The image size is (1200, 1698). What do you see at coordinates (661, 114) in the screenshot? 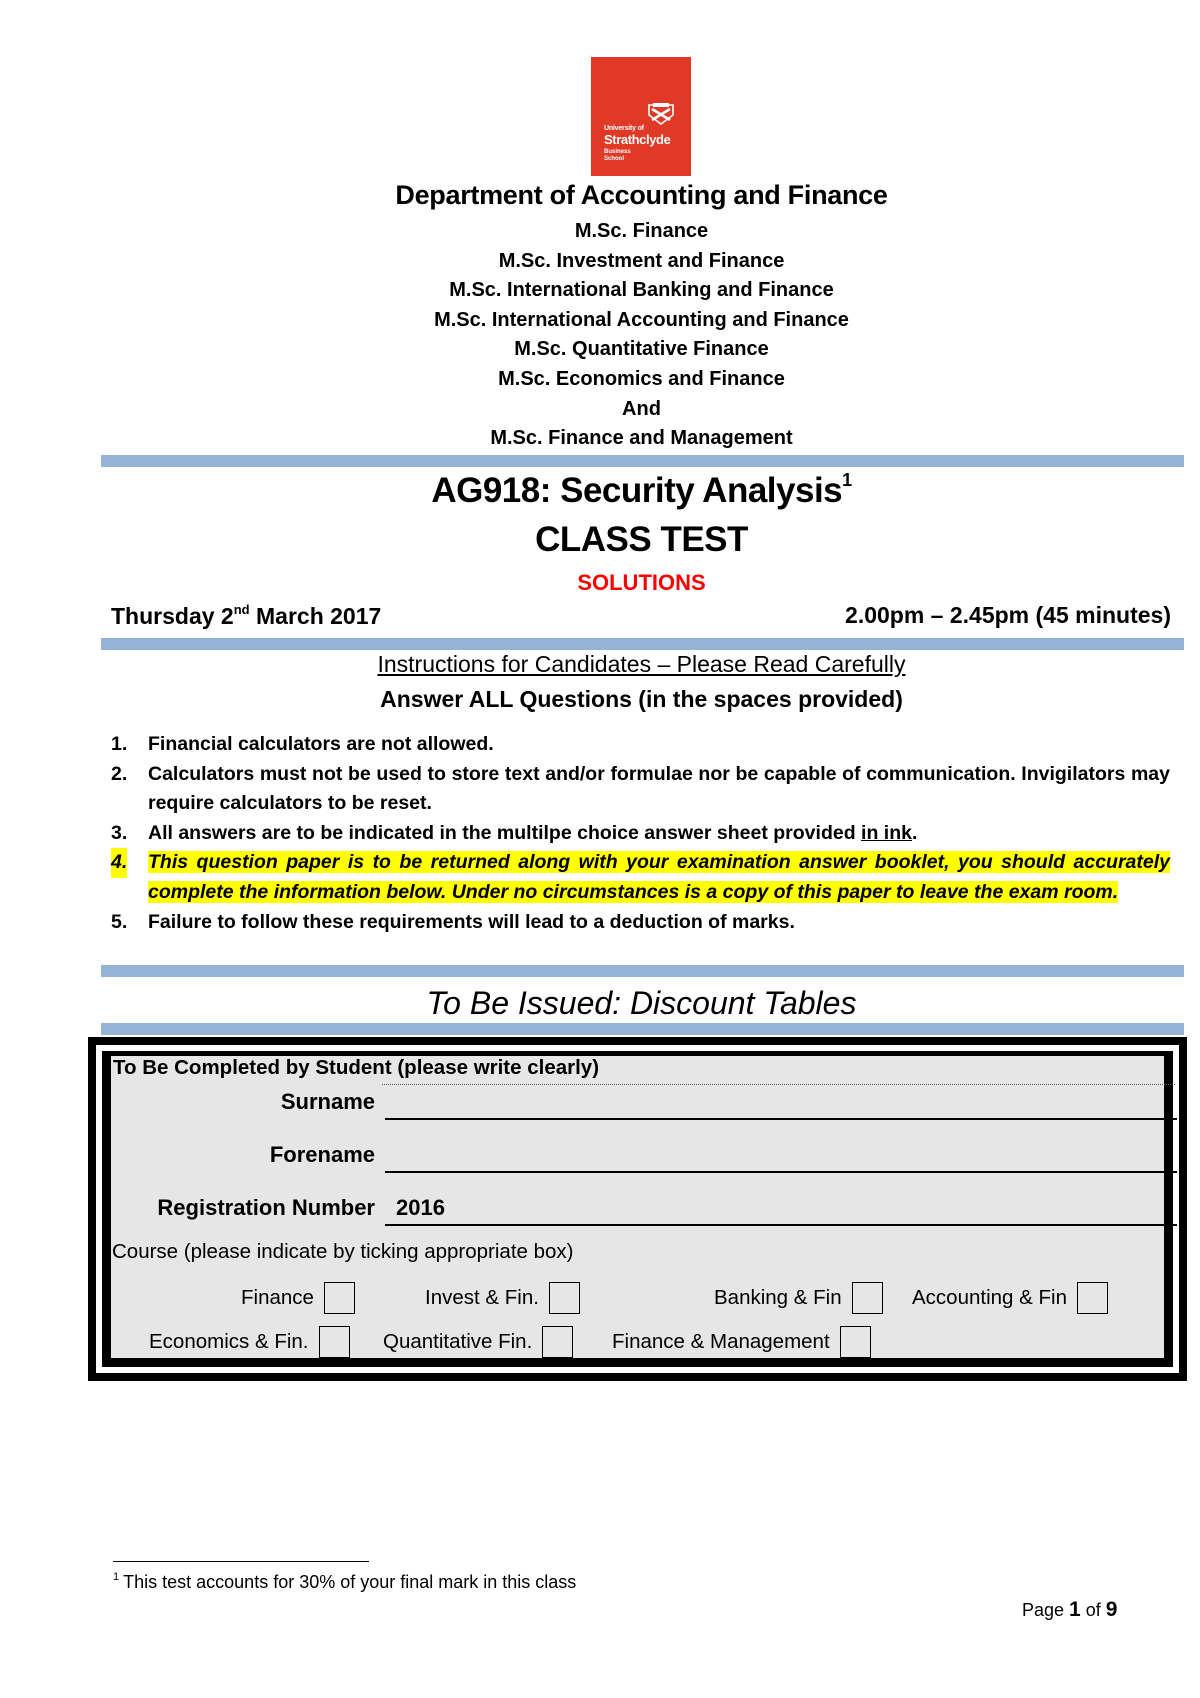
I see `crest-icon` at bounding box center [661, 114].